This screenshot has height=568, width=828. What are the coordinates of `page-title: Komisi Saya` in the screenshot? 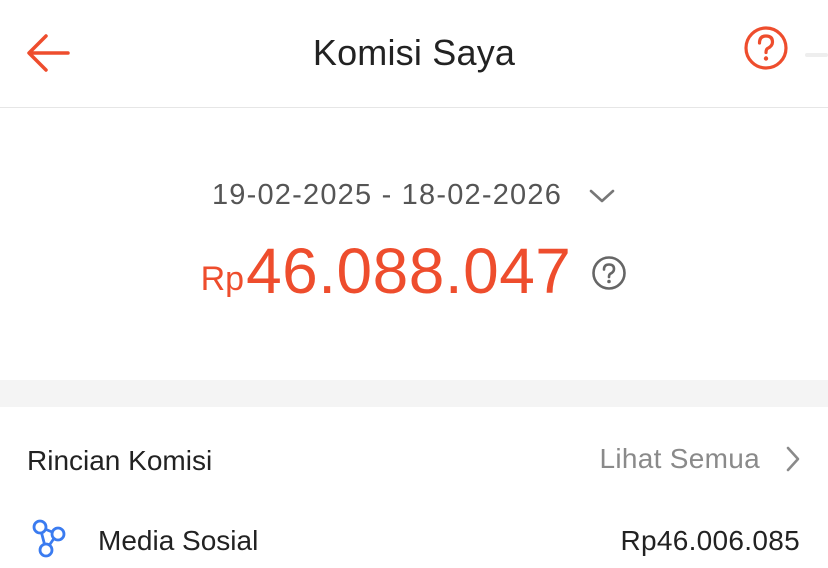 It's located at (414, 52).